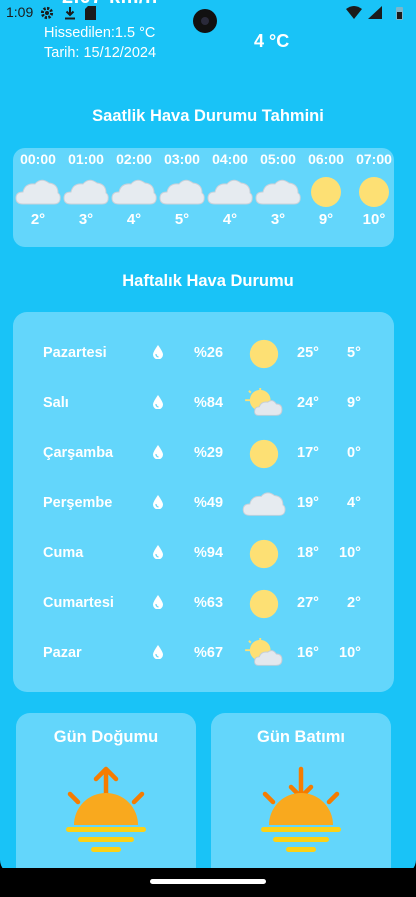  What do you see at coordinates (110, 4) in the screenshot?
I see `wind-speed: 2.07 km/h` at bounding box center [110, 4].